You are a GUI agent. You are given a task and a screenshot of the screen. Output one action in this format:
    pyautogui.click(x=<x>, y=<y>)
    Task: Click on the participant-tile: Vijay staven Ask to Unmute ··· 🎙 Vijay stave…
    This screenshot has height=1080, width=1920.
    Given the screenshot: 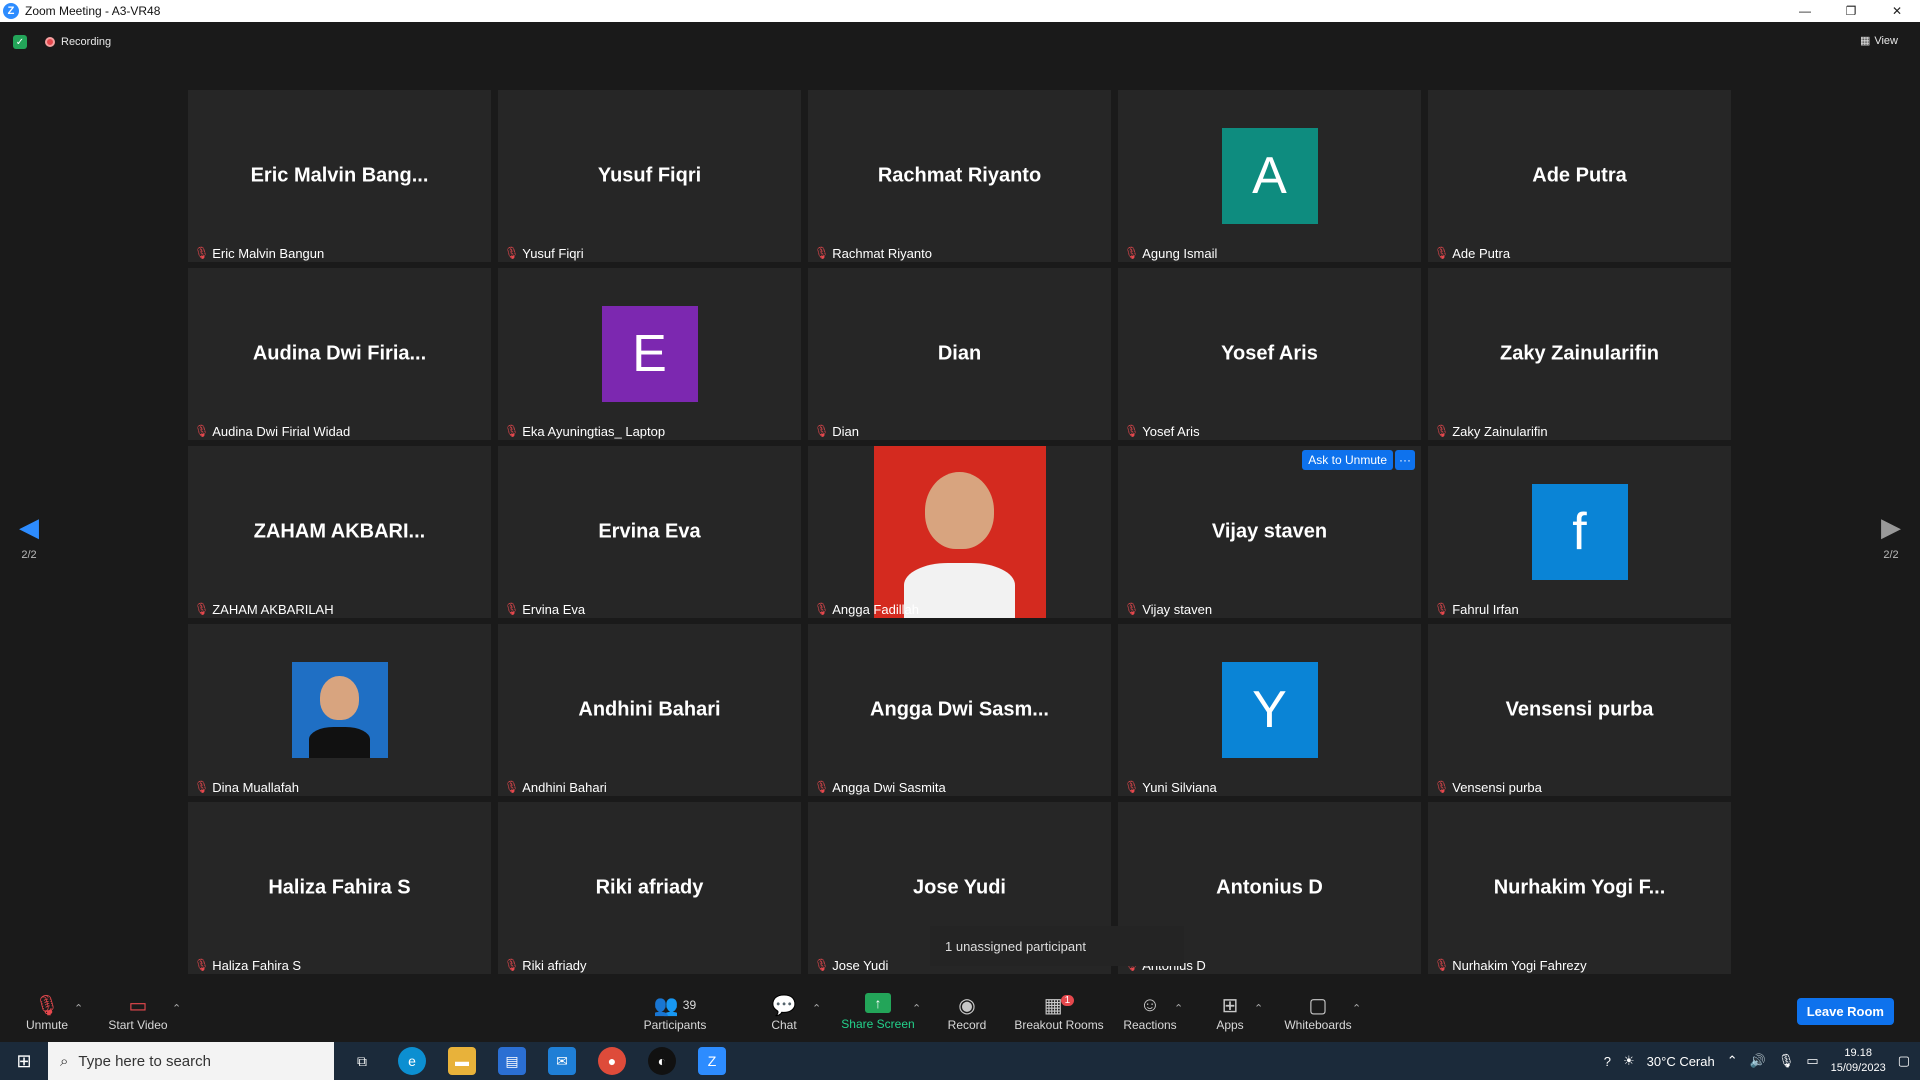 What is the action you would take?
    pyautogui.click(x=1269, y=532)
    